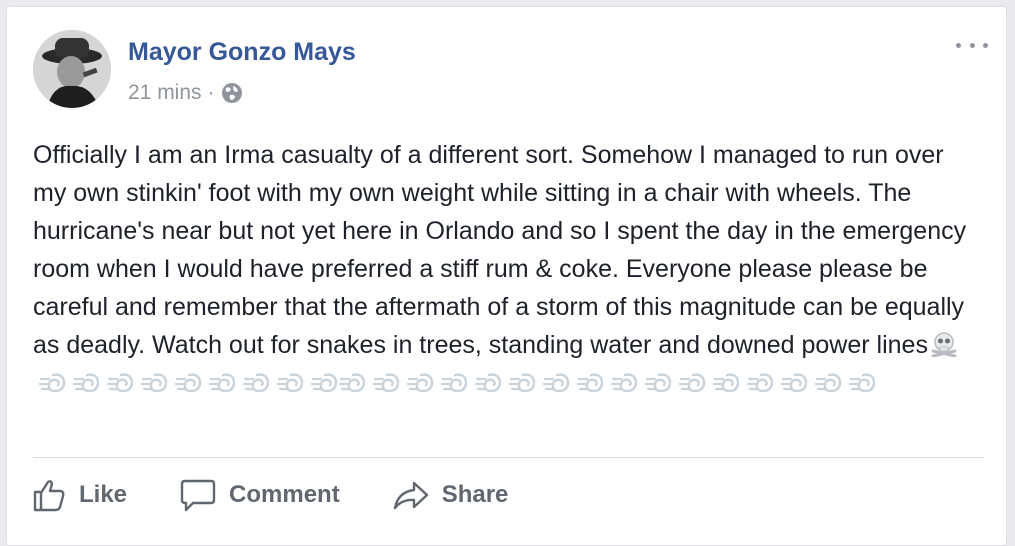 Image resolution: width=1015 pixels, height=546 pixels. Describe the element at coordinates (475, 494) in the screenshot. I see `share-label: Share` at that location.